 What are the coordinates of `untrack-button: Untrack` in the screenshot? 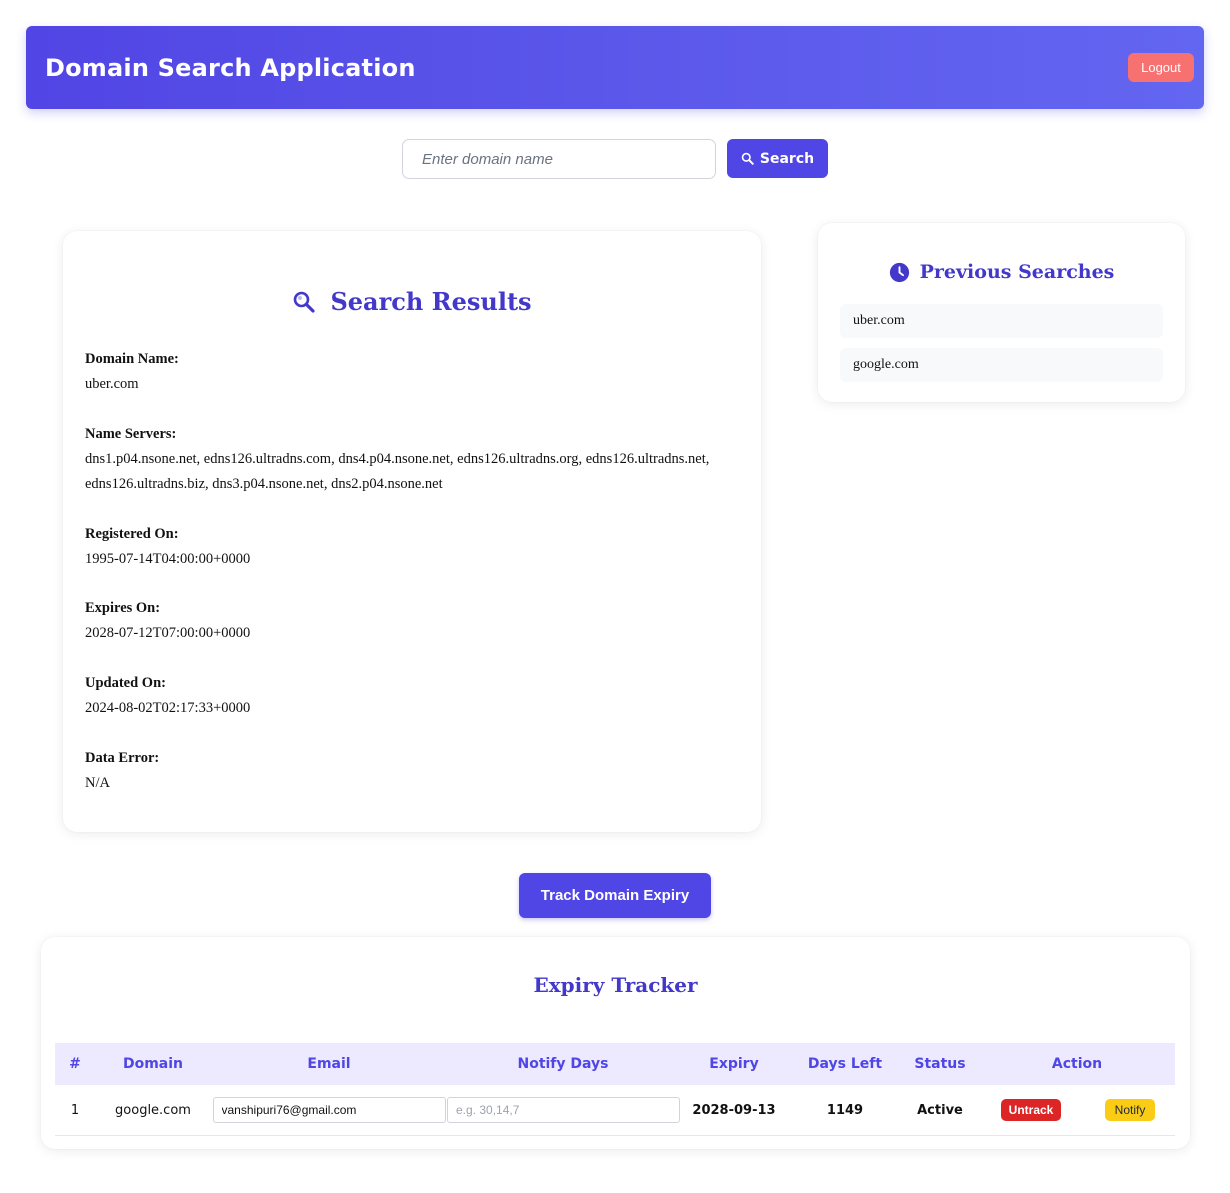 It's located at (1031, 1110).